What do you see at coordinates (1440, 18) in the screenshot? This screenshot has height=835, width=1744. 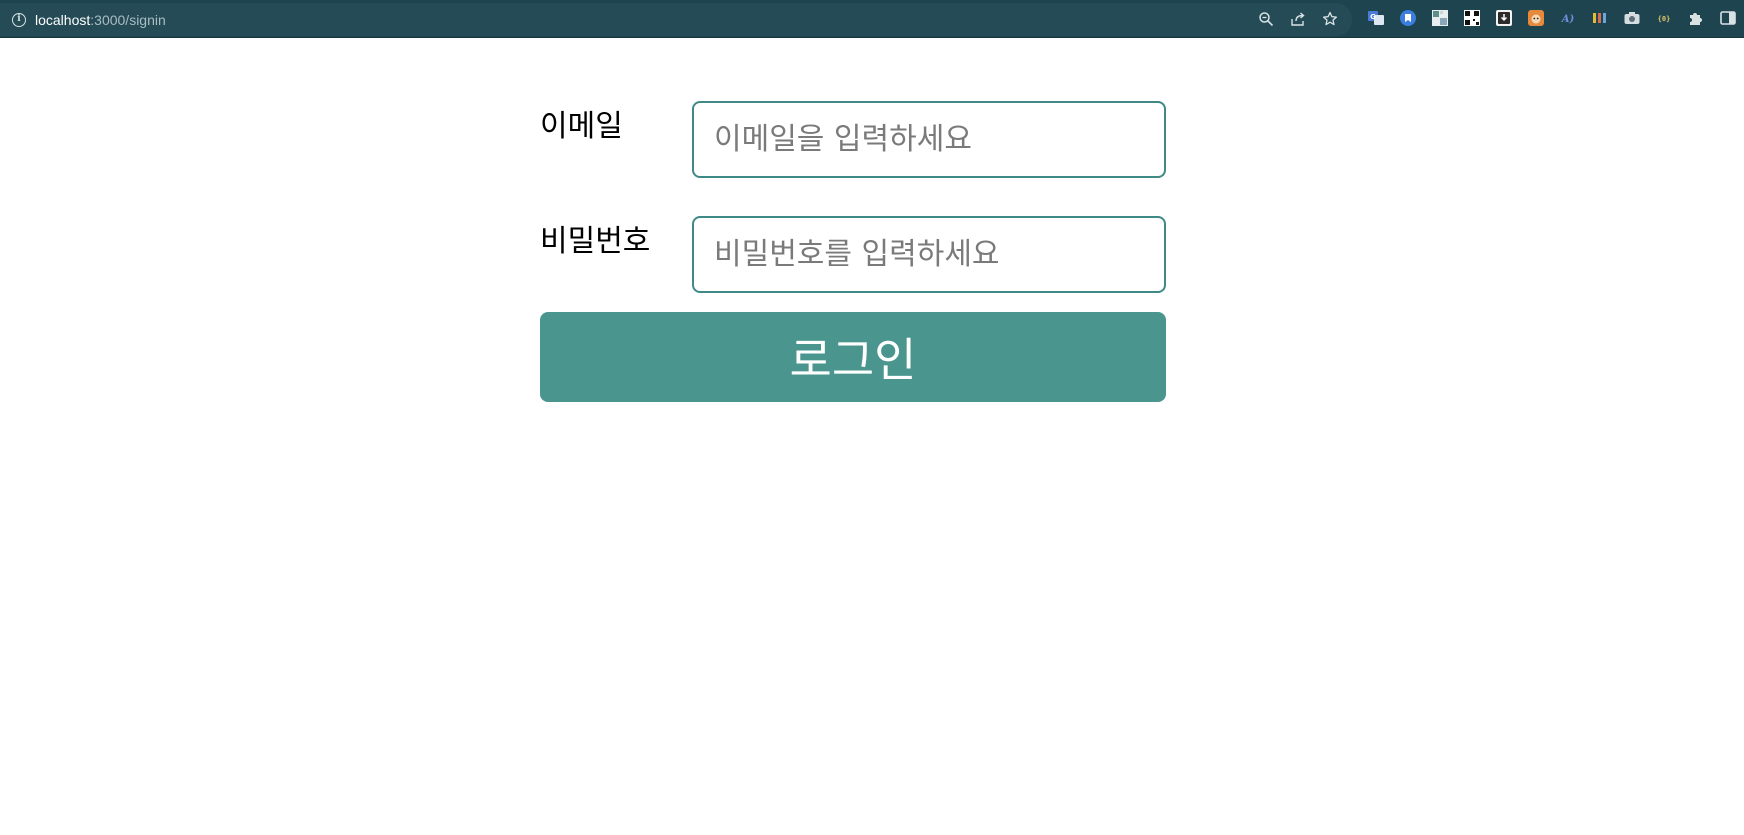 I see `image-extension-icon` at bounding box center [1440, 18].